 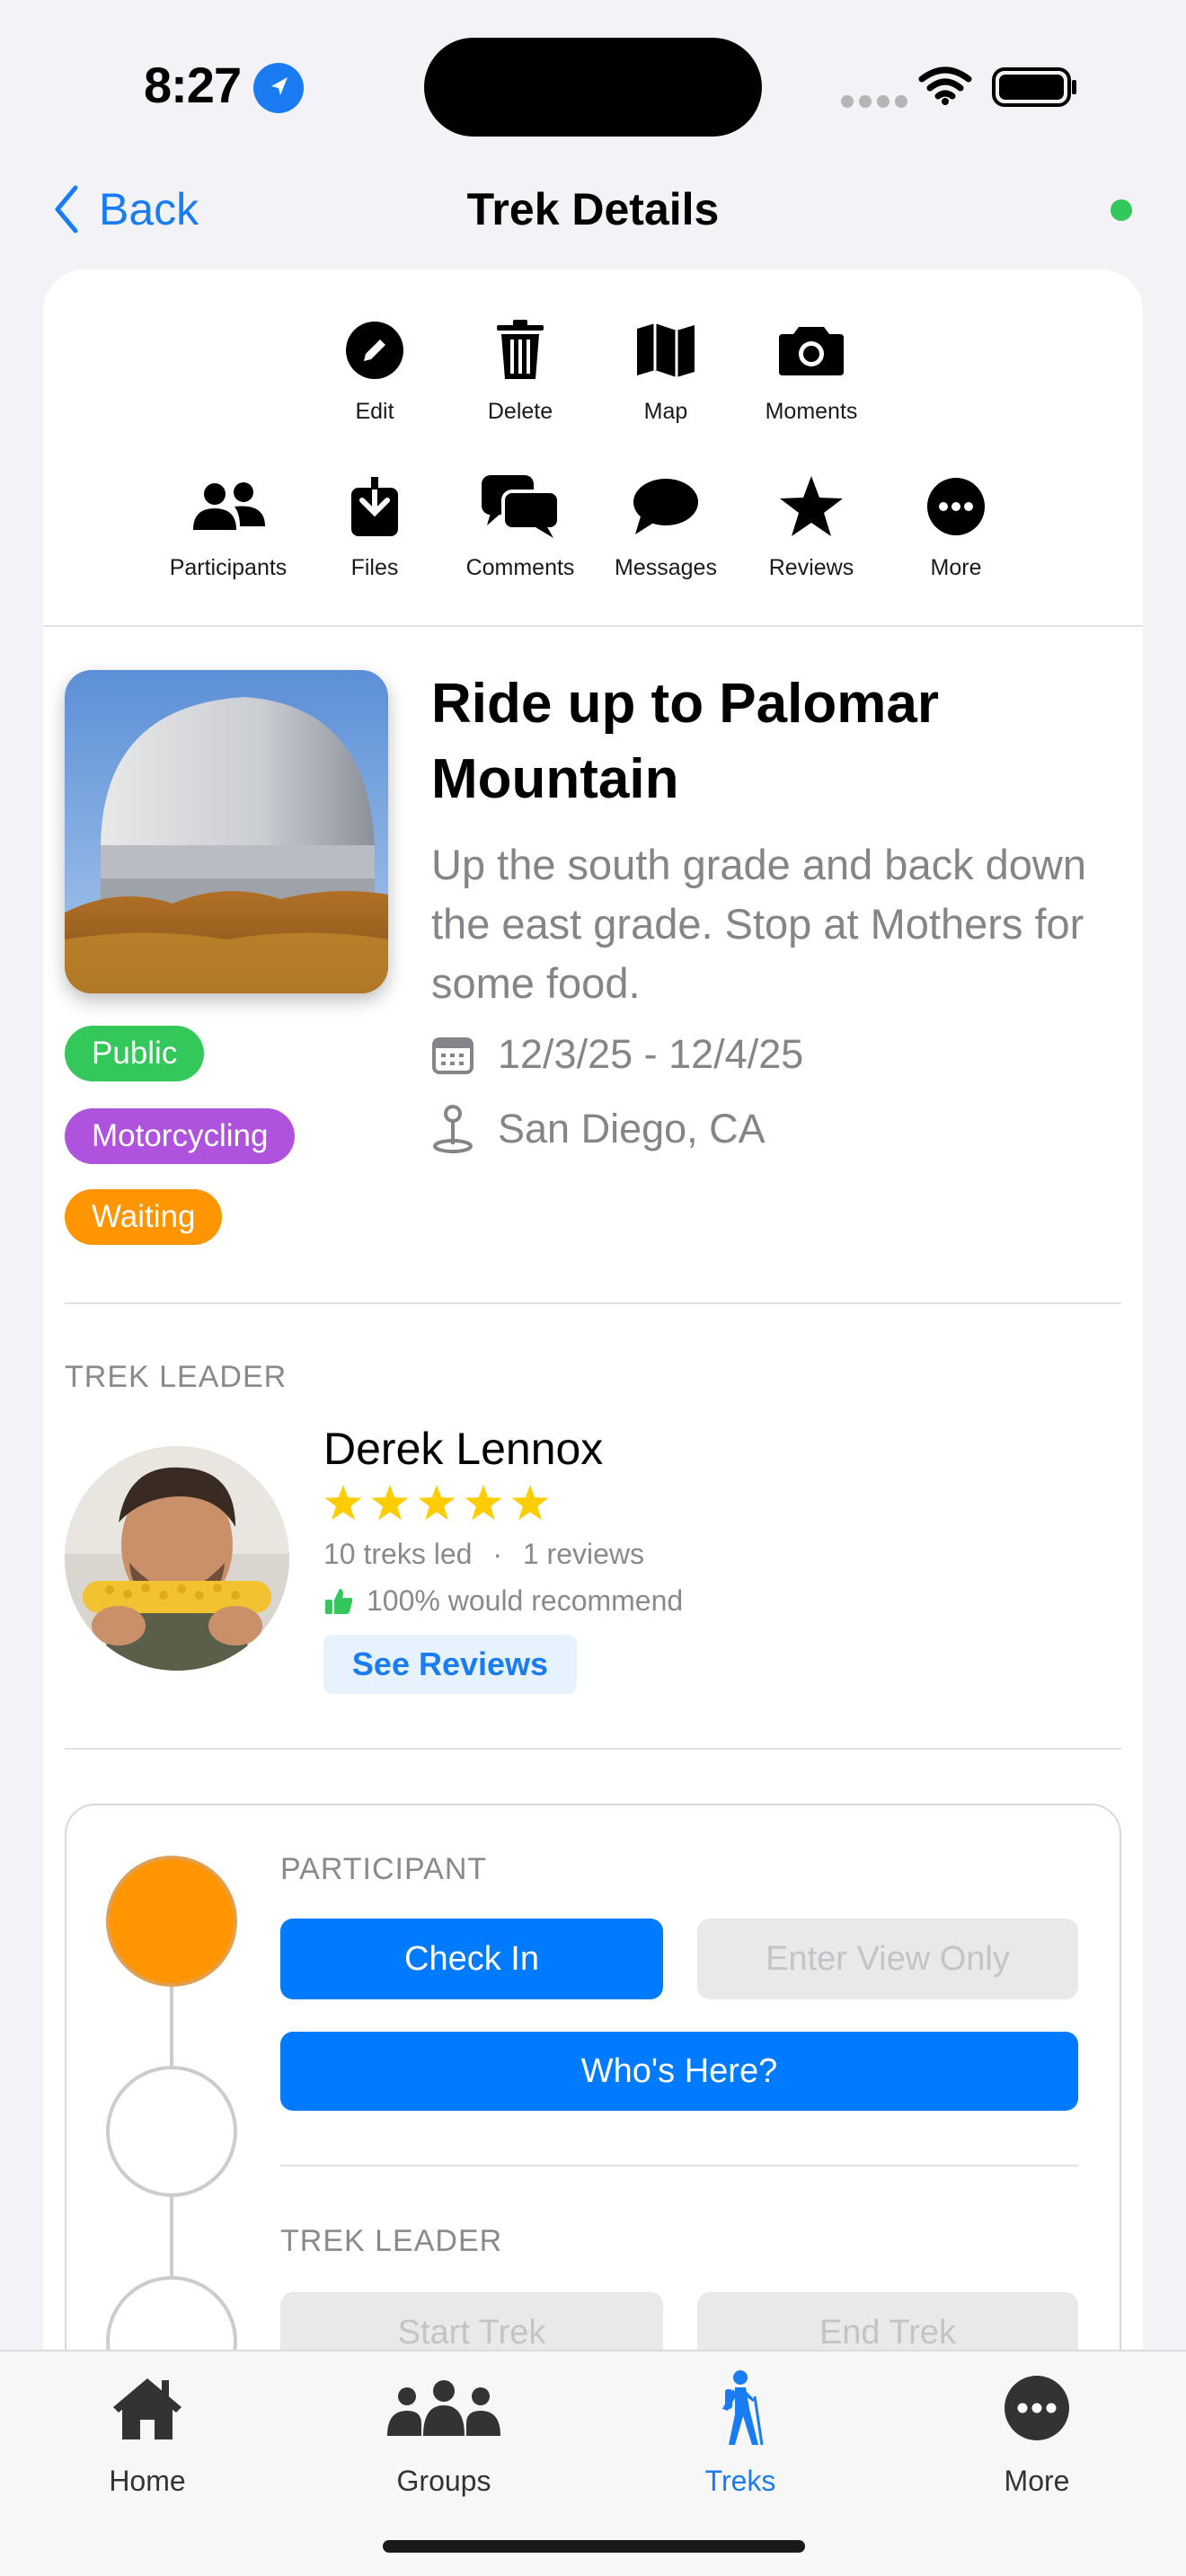 I want to click on tab-more: More, so click(x=1037, y=2433).